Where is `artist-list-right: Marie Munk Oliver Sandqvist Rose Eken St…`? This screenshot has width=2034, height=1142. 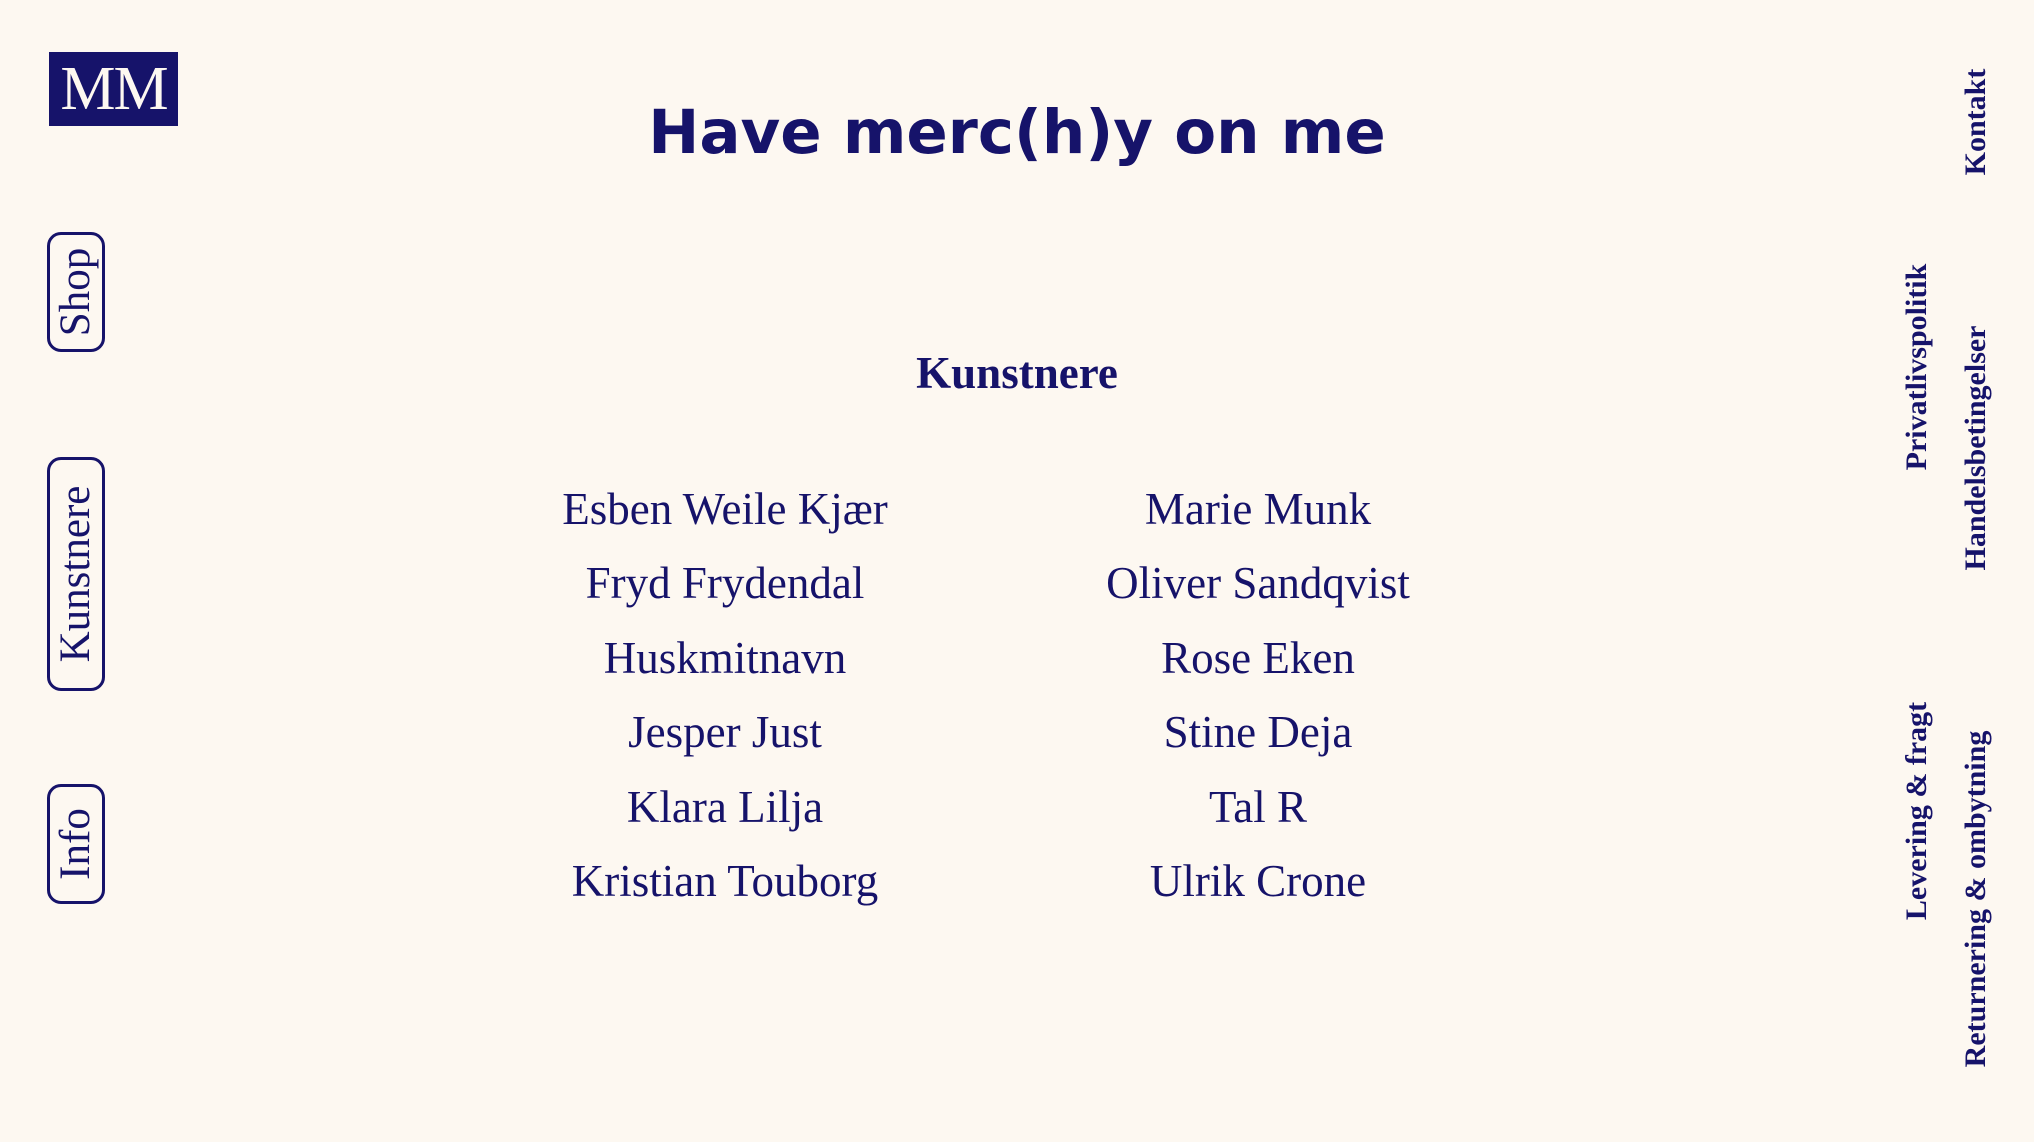
artist-list-right: Marie Munk Oliver Sandqvist Rose Eken St… is located at coordinates (1258, 701).